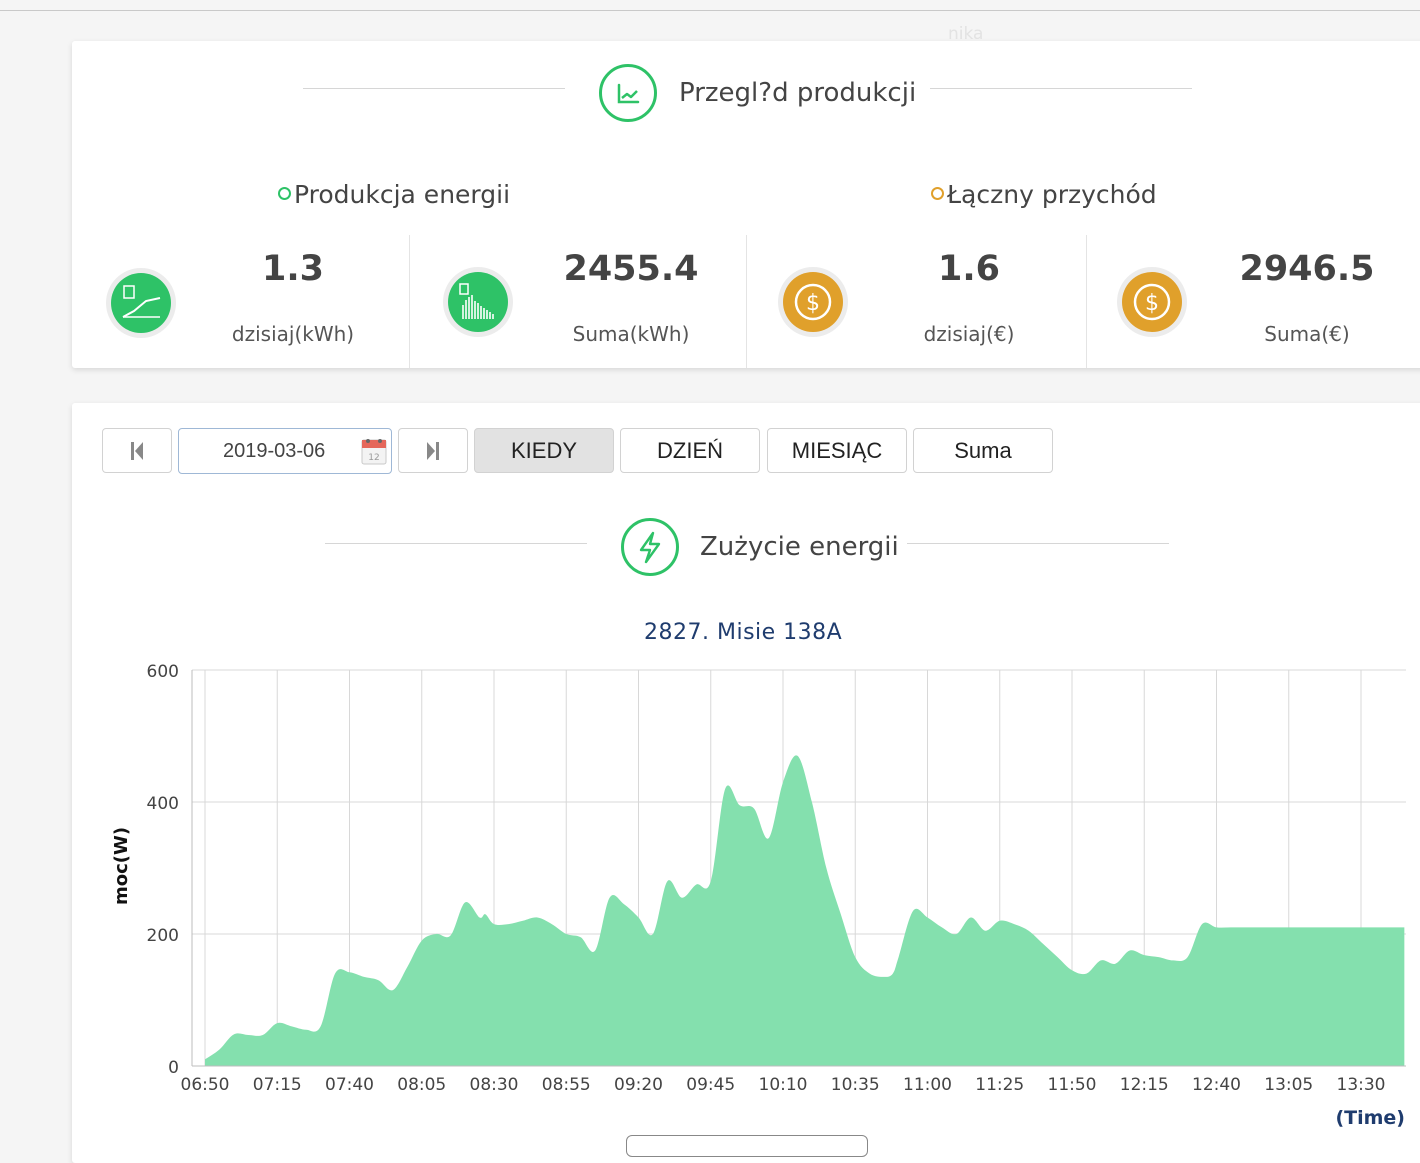  What do you see at coordinates (277, 1085) in the screenshot?
I see `x-tick-label: 07:15` at bounding box center [277, 1085].